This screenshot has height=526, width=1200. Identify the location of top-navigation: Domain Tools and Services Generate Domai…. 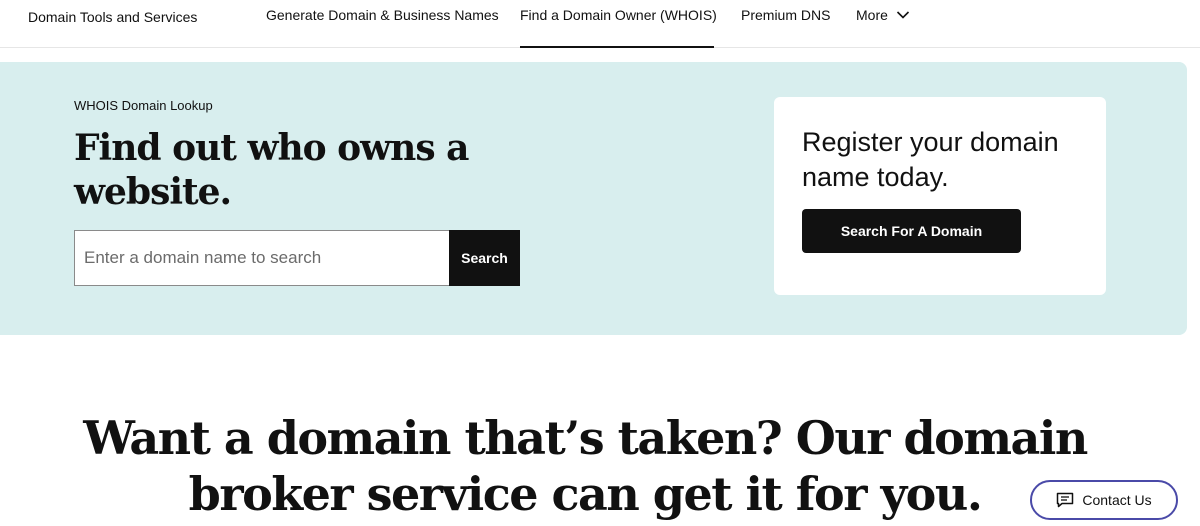
(600, 24).